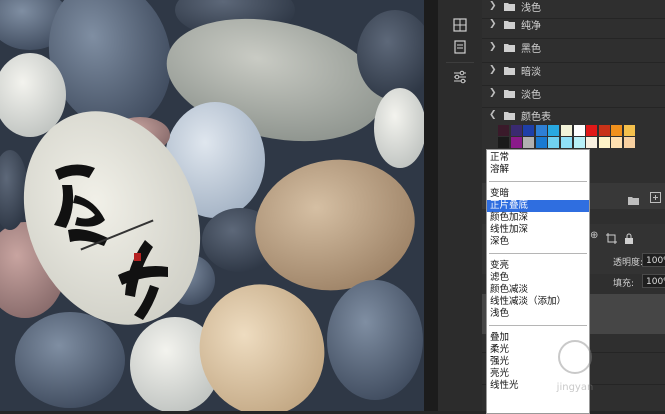 The height and width of the screenshot is (414, 665). Describe the element at coordinates (538, 266) in the screenshot. I see `blend-mode-option: 变亮` at that location.